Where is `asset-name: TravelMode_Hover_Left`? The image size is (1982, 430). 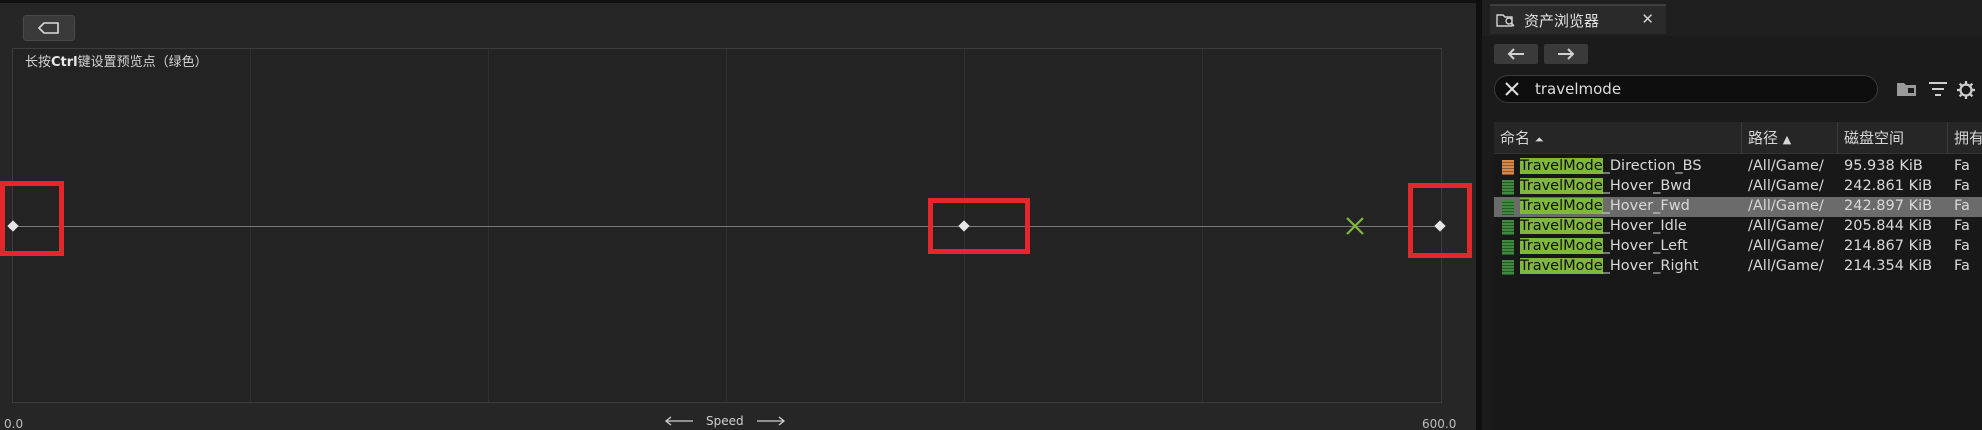 asset-name: TravelMode_Hover_Left is located at coordinates (1630, 246).